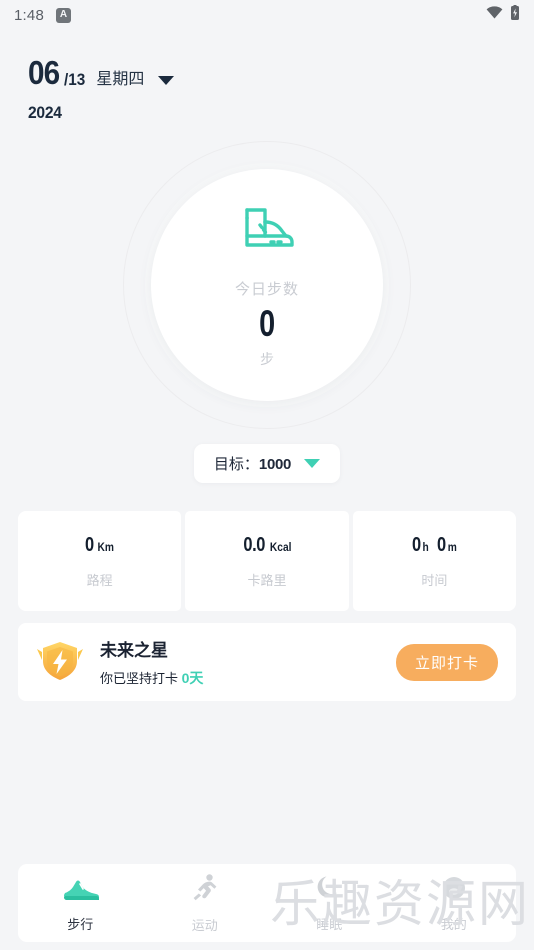 The width and height of the screenshot is (534, 950). I want to click on goal-value: 1000, so click(275, 464).